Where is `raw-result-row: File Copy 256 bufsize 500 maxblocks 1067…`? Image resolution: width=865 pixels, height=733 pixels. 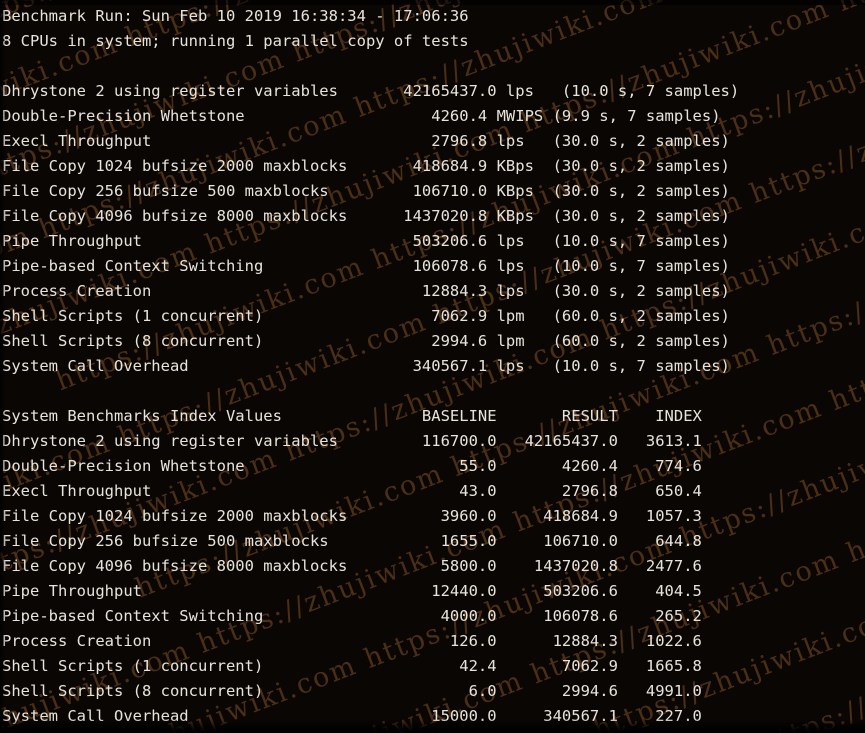
raw-result-row: File Copy 256 bufsize 500 maxblocks 1067… is located at coordinates (366, 191).